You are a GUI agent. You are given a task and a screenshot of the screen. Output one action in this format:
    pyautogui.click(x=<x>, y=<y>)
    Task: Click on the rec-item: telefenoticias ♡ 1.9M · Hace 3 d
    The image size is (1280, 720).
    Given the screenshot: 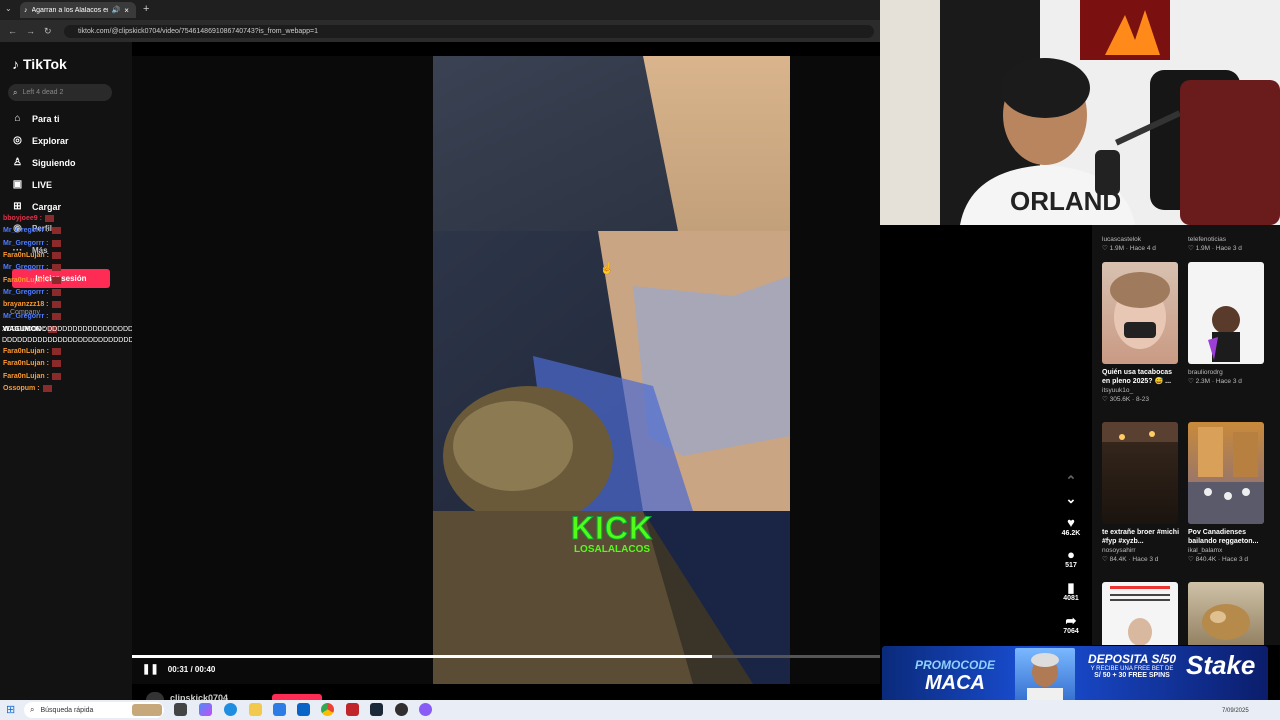 What is the action you would take?
    pyautogui.click(x=1231, y=244)
    